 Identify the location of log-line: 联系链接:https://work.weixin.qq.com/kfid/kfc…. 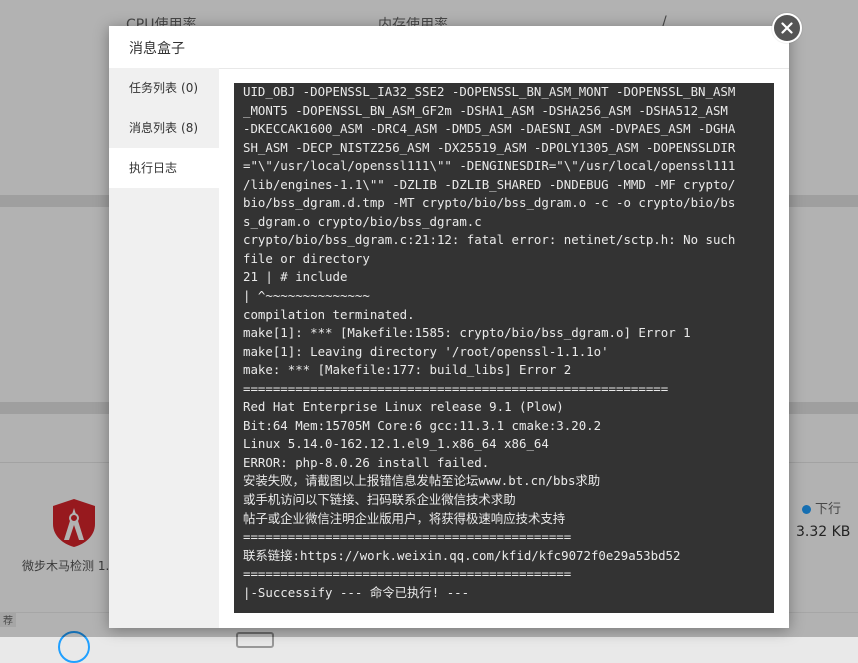
(462, 555).